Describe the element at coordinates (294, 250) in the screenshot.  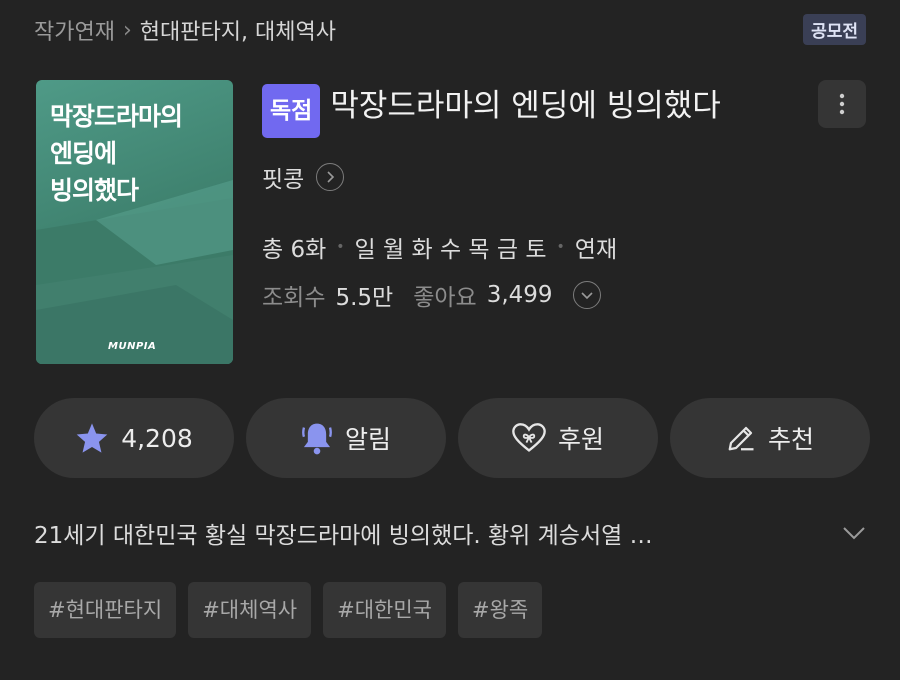
I see `total-episodes: 총 6화` at that location.